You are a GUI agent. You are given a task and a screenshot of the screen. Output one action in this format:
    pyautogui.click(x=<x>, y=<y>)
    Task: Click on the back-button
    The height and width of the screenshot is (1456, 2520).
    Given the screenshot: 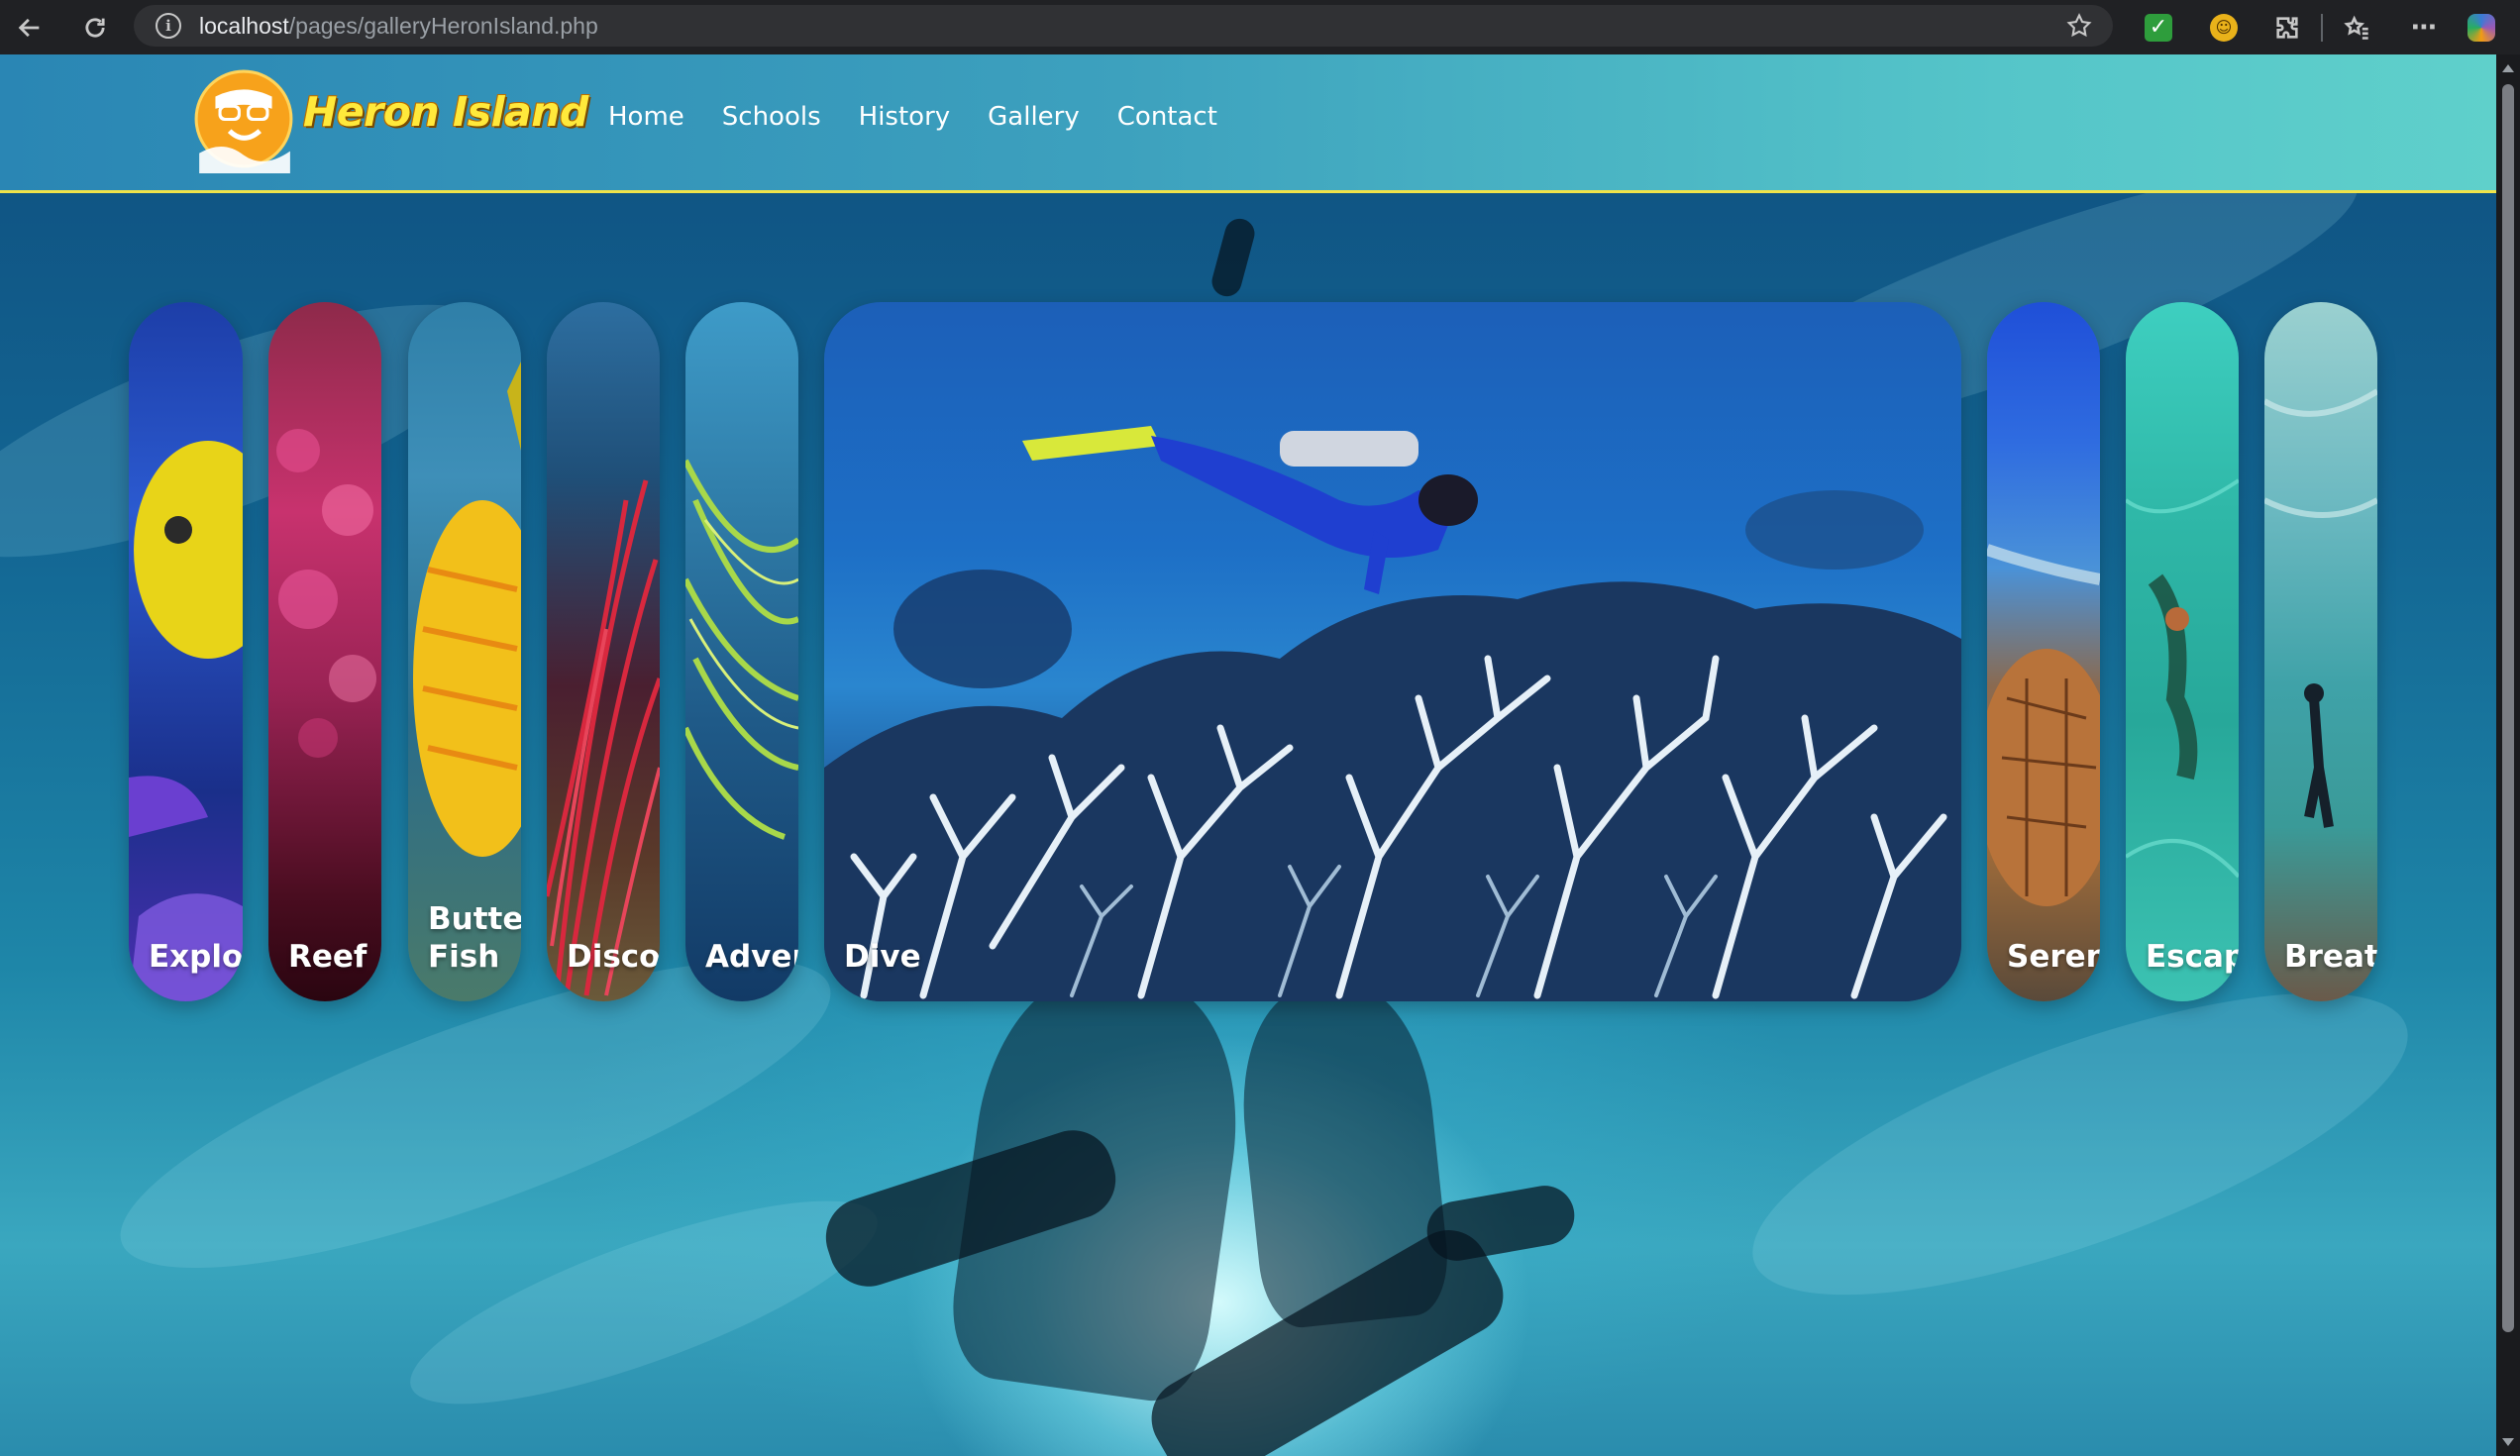 What is the action you would take?
    pyautogui.click(x=30, y=28)
    